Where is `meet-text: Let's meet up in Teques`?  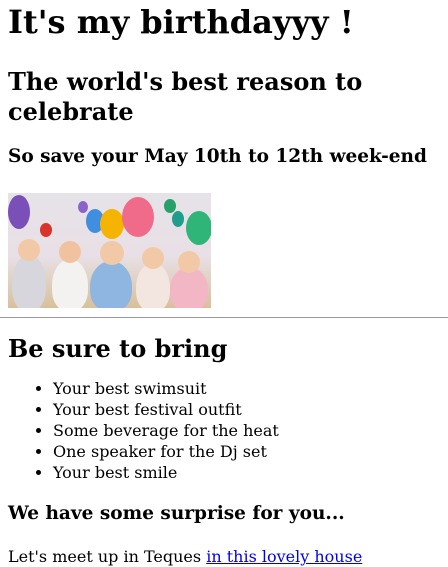 meet-text: Let's meet up in Teques is located at coordinates (107, 556).